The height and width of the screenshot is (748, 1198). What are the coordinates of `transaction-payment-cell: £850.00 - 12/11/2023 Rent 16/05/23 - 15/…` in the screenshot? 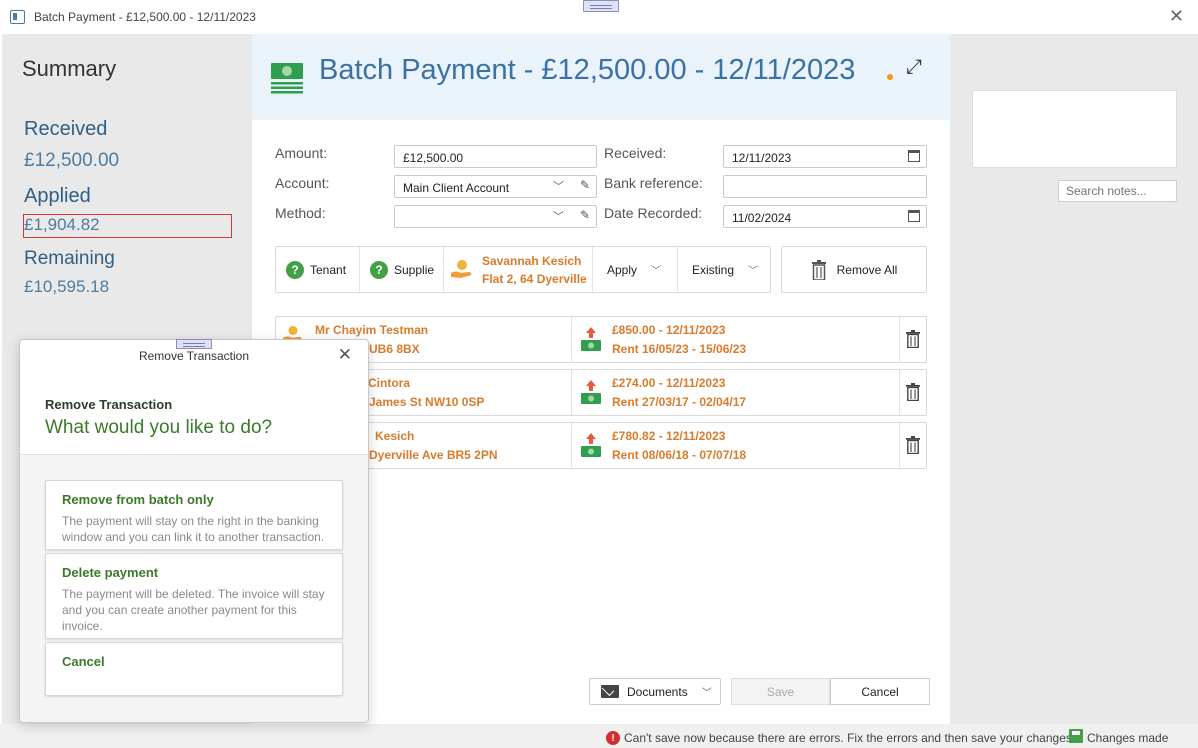 It's located at (736, 339).